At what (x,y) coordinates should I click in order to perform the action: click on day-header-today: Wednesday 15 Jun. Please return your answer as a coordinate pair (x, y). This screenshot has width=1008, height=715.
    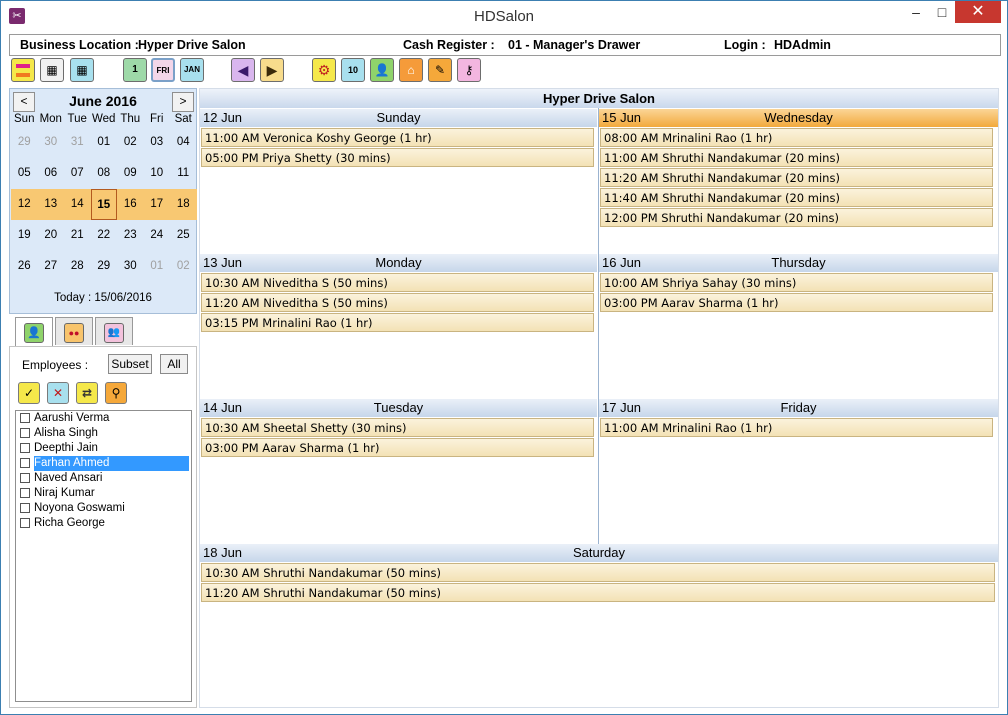
    Looking at the image, I should click on (798, 118).